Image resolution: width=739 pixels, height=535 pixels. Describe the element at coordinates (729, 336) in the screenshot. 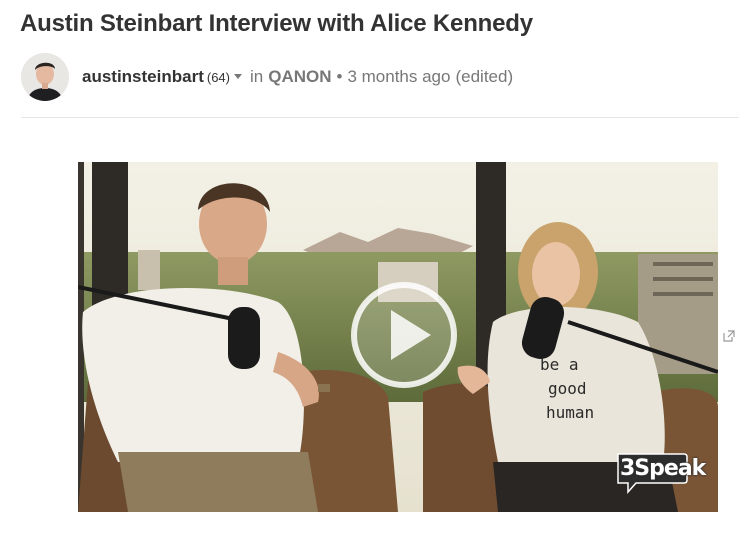

I see `external-link-icon` at that location.